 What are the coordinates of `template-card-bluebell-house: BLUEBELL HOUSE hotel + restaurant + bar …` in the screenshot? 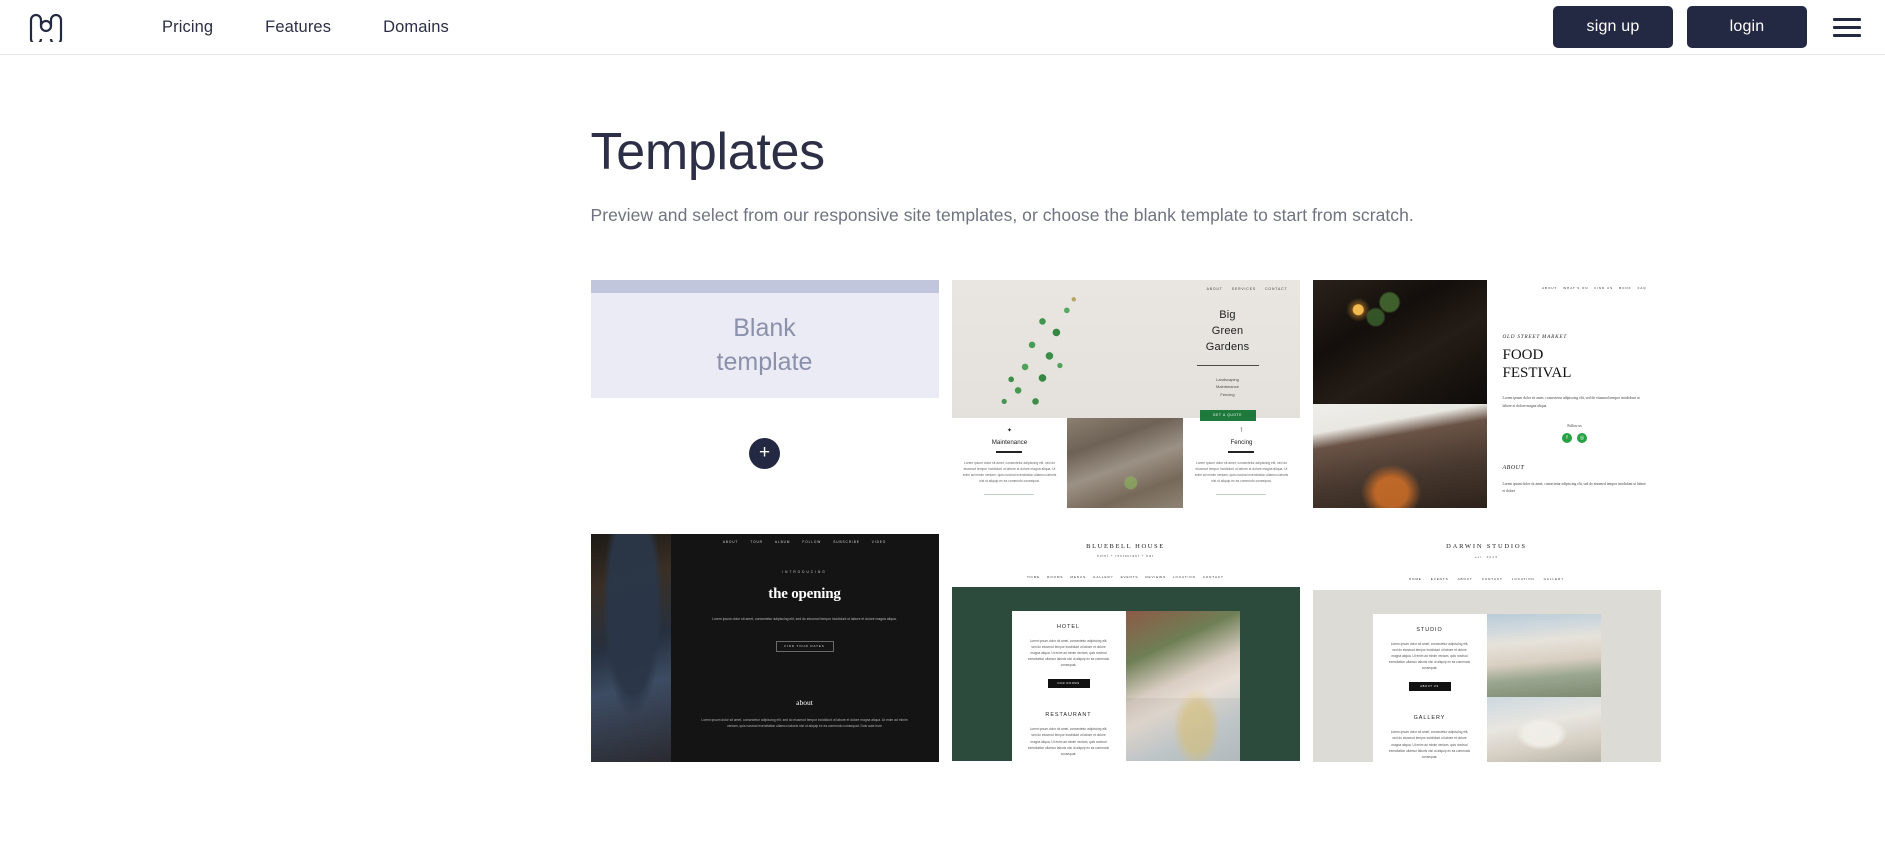 It's located at (1125, 648).